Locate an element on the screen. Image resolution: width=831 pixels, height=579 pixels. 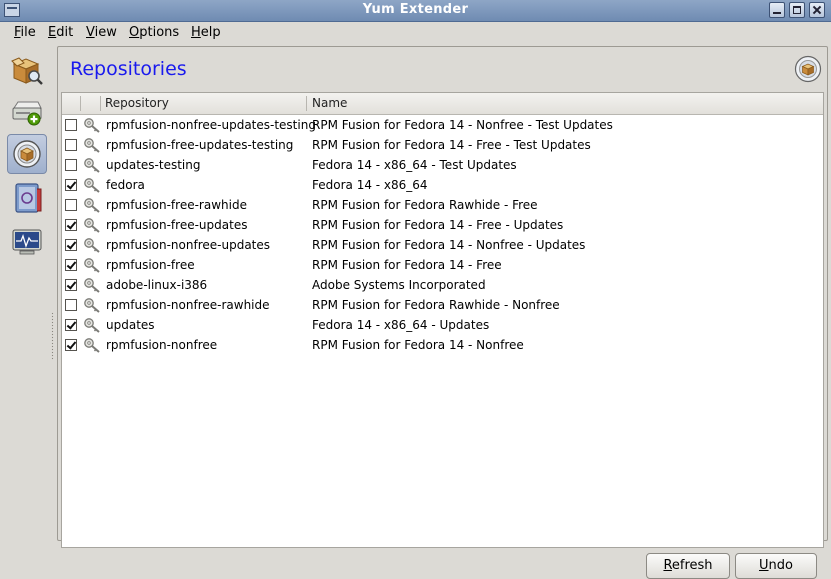
history-book-icon is located at coordinates (28, 198).